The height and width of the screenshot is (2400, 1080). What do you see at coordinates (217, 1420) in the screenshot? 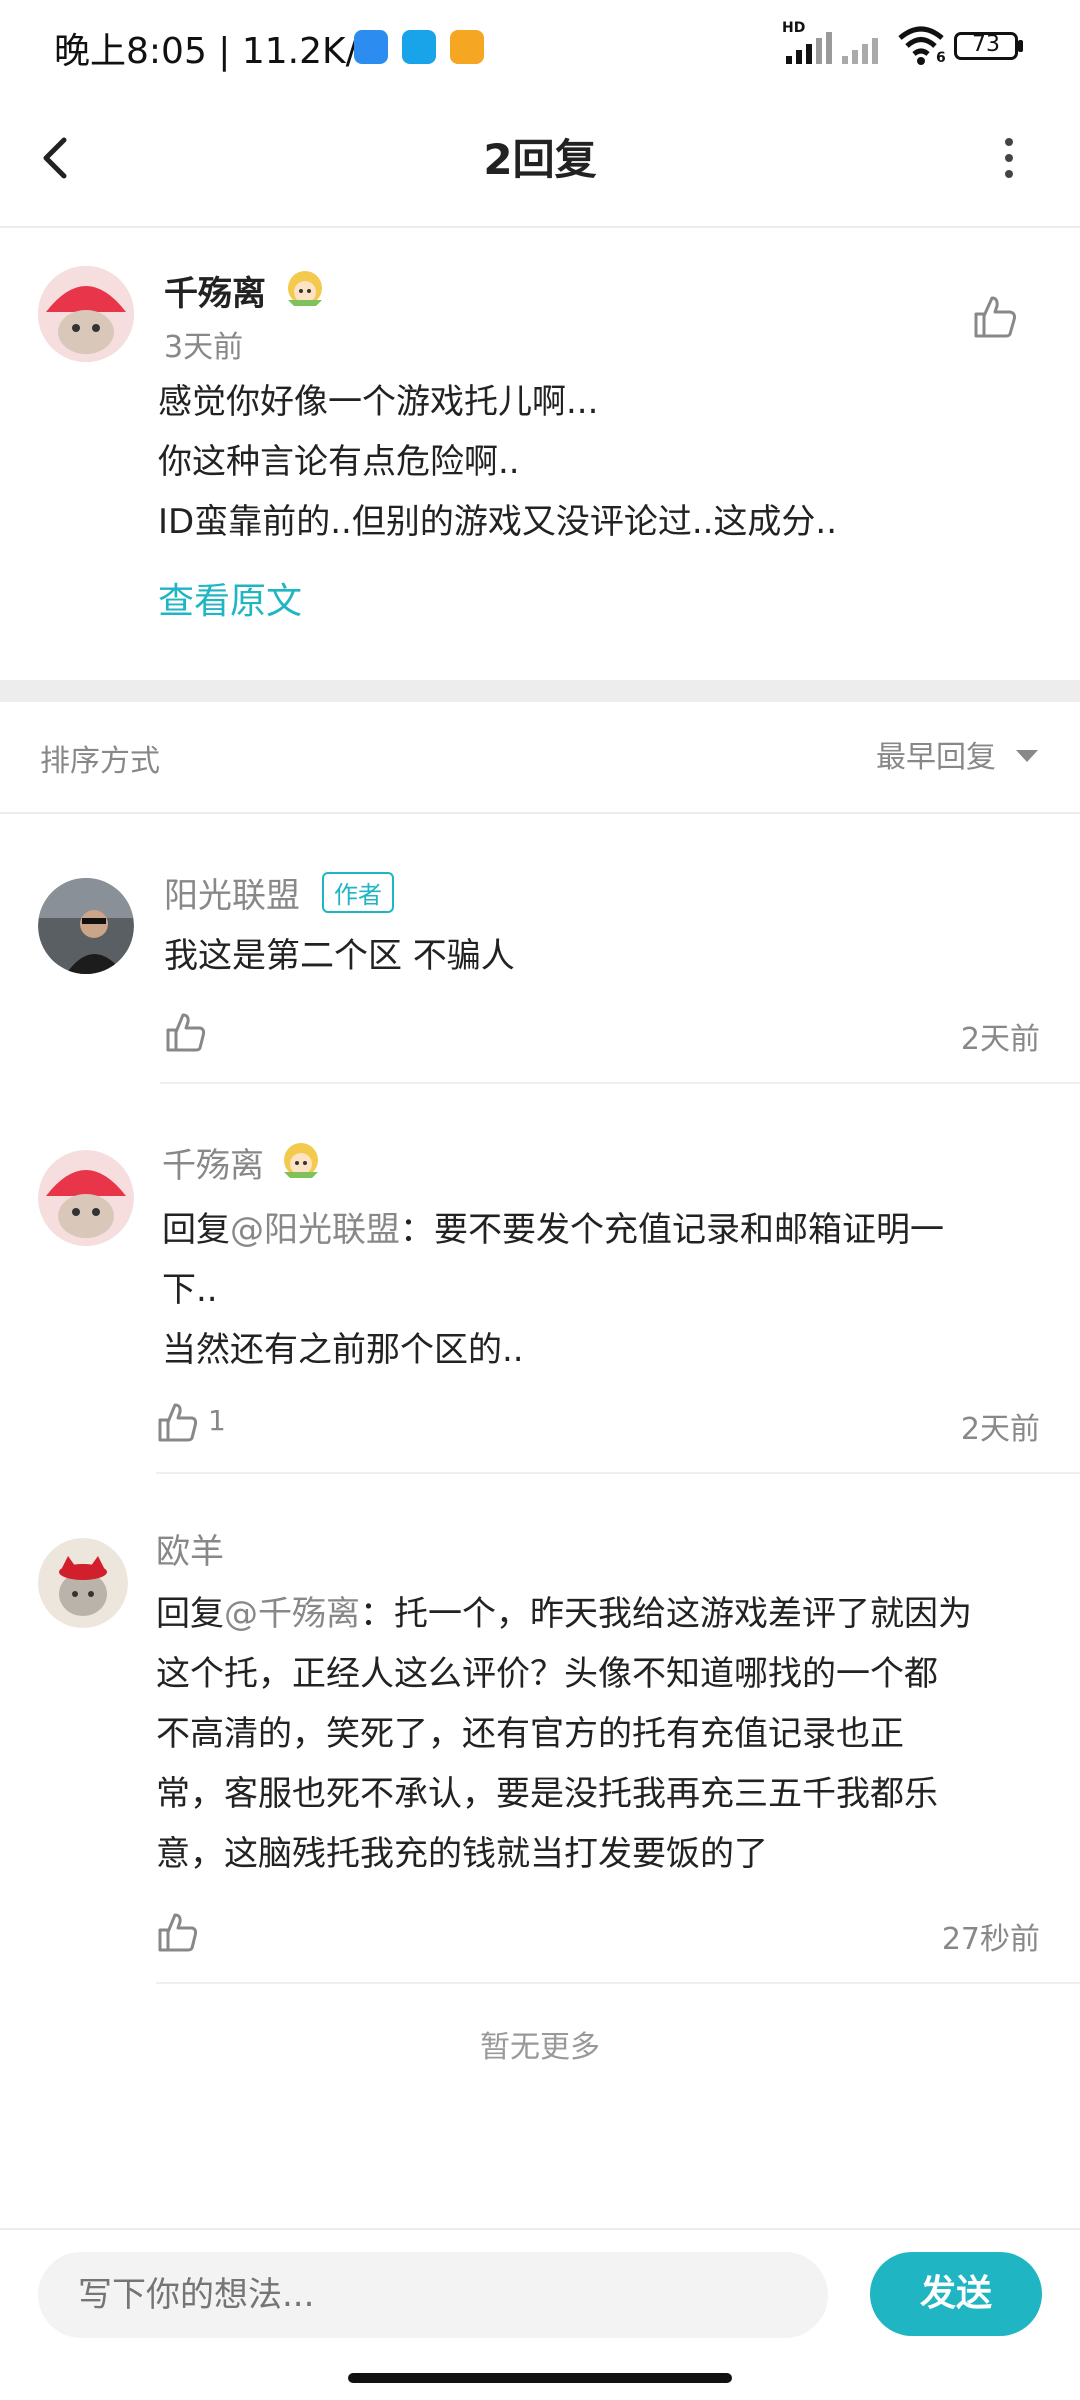
I see `like-count: 1` at bounding box center [217, 1420].